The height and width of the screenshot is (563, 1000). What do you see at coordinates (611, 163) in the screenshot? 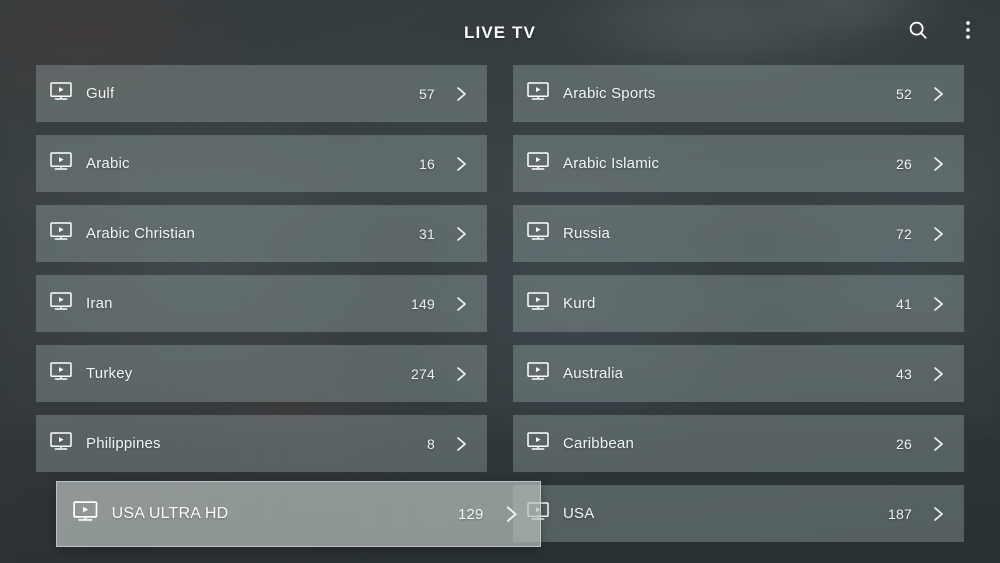
I see `category-label: Arabic Islamic` at bounding box center [611, 163].